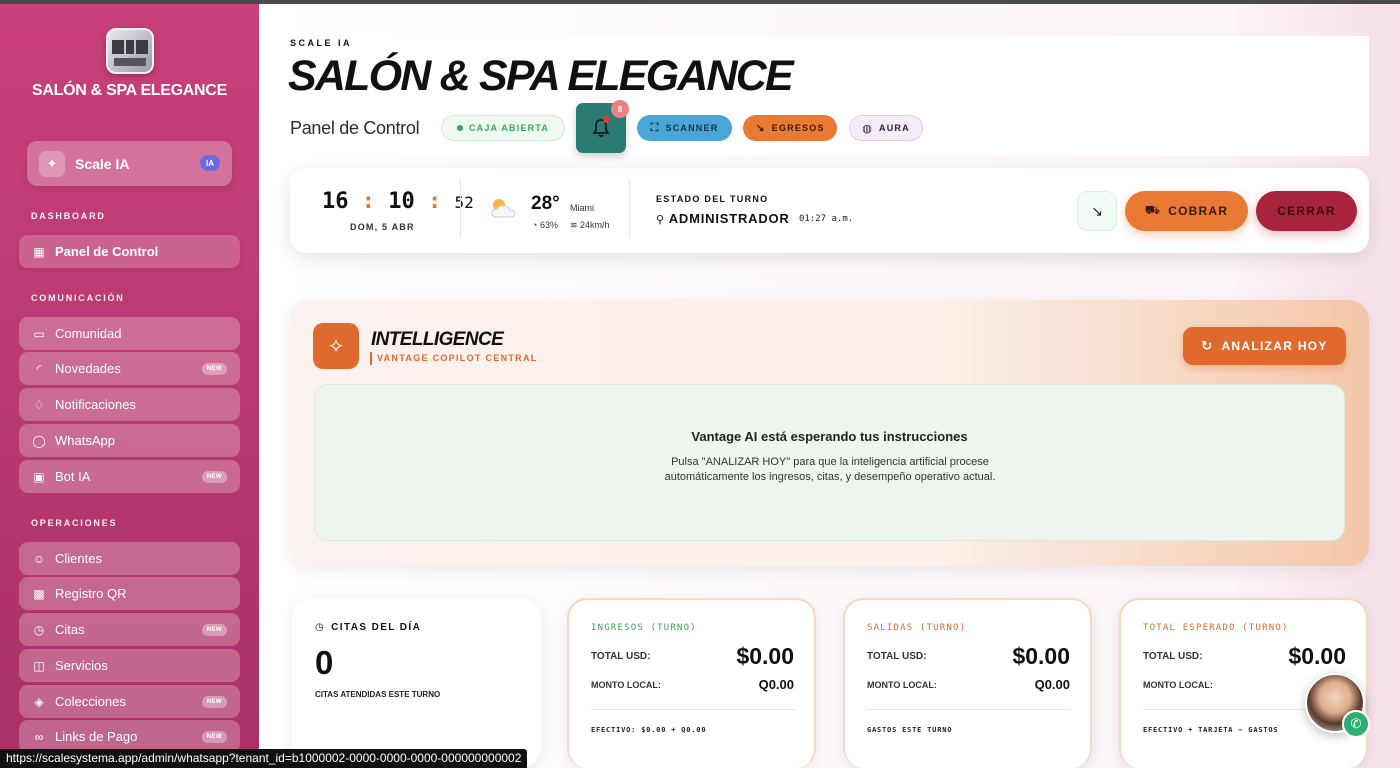 Image resolution: width=1400 pixels, height=768 pixels. Describe the element at coordinates (401, 201) in the screenshot. I see `clock-minute: 10` at that location.